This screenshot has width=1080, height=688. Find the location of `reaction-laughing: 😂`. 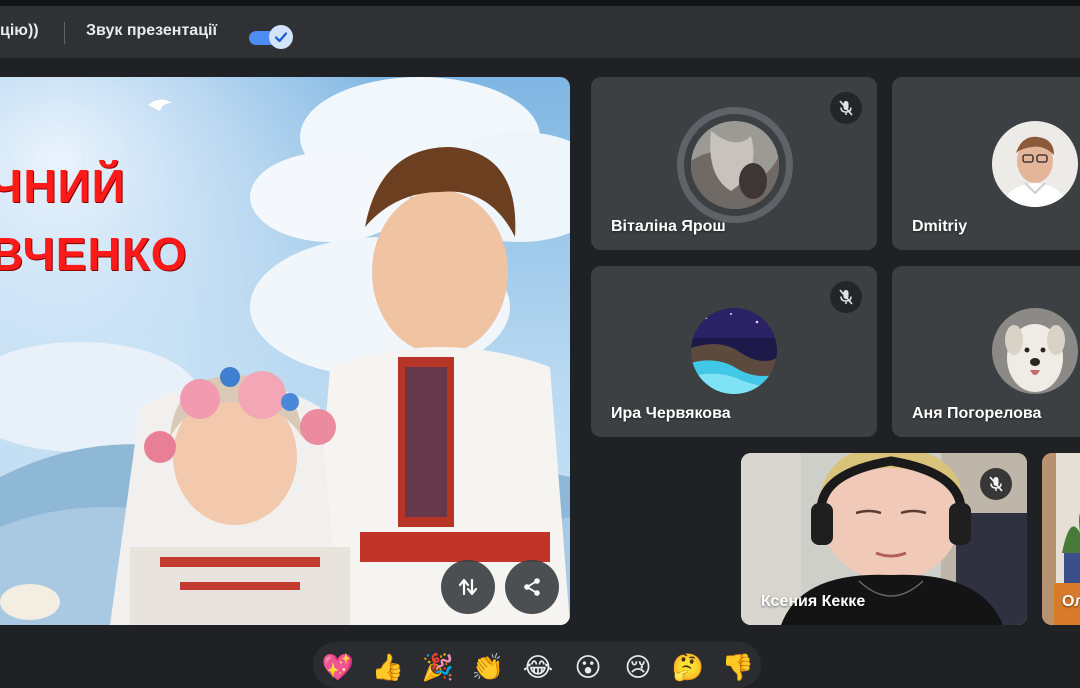

reaction-laughing: 😂 is located at coordinates (538, 668).